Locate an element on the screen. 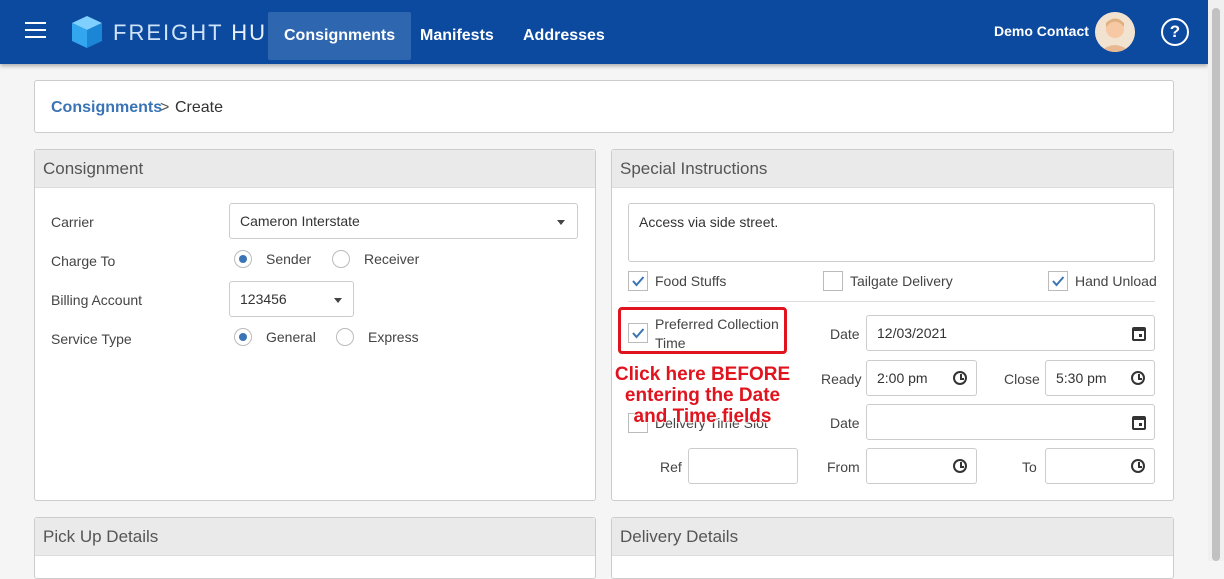 Image resolution: width=1224 pixels, height=579 pixels. tailgate-delivery-label: Tailgate Delivery is located at coordinates (901, 281).